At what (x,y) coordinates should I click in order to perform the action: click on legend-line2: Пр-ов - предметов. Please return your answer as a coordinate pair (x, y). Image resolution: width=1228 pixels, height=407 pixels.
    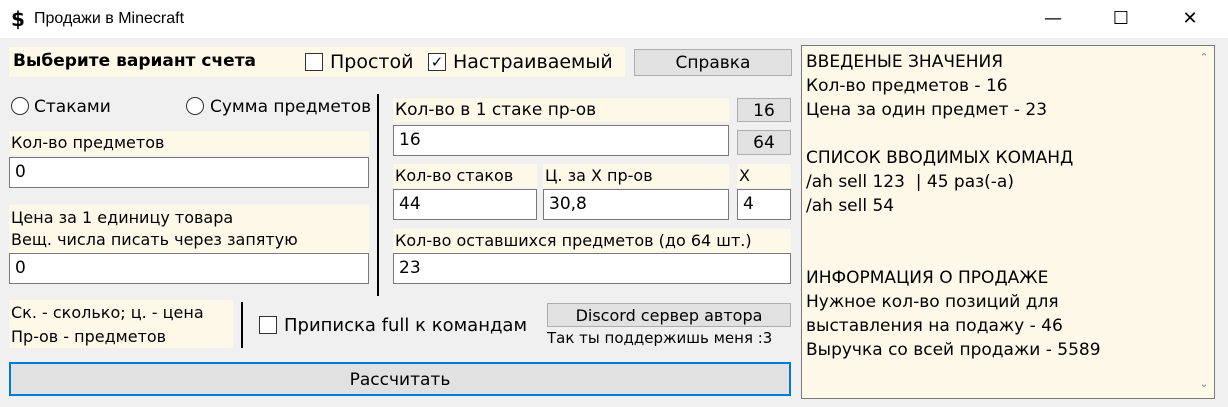
    Looking at the image, I should click on (89, 336).